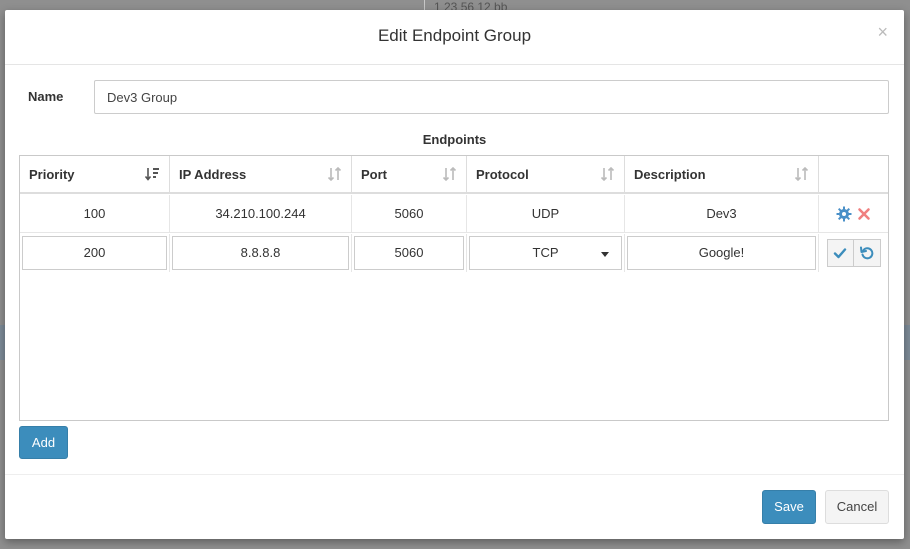 This screenshot has height=549, width=910. I want to click on confirm-button, so click(840, 253).